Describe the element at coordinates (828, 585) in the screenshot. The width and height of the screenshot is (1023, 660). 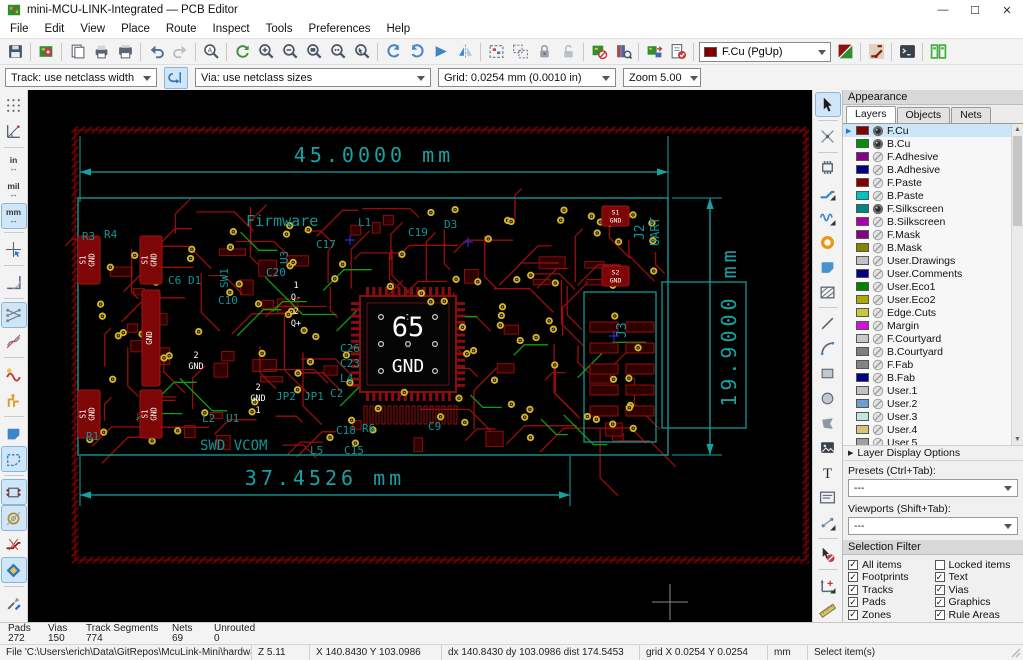
I see `grid-origin-button` at that location.